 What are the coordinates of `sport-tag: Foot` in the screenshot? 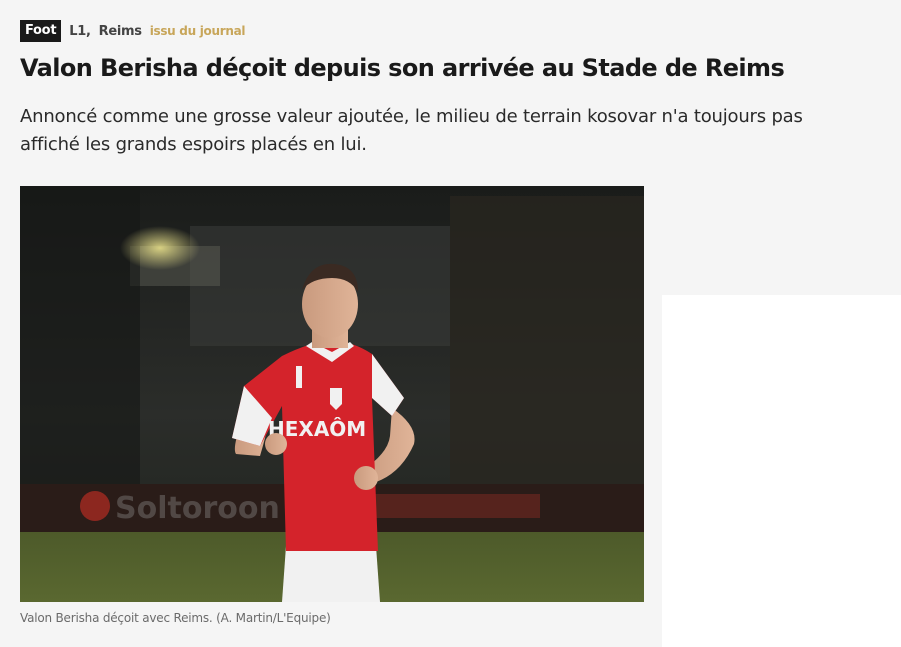 It's located at (41, 31).